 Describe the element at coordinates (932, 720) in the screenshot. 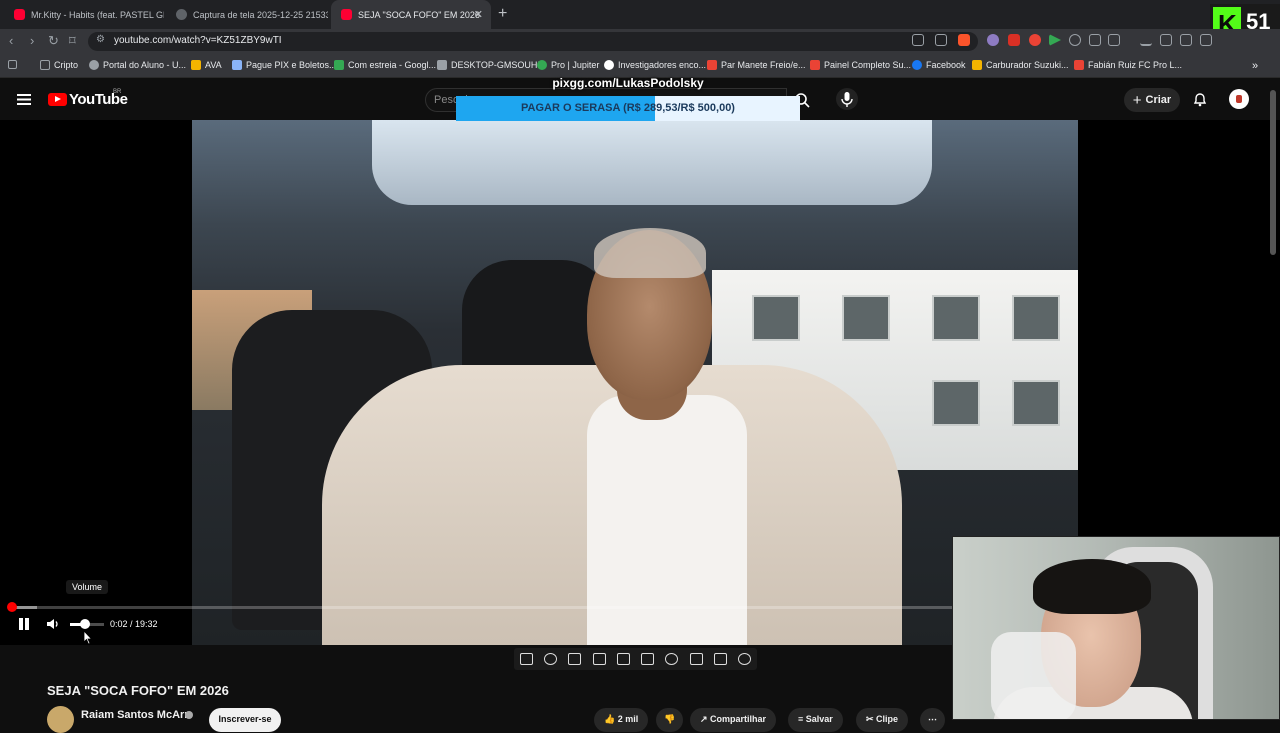

I see `more-actions-button: ⋯` at that location.